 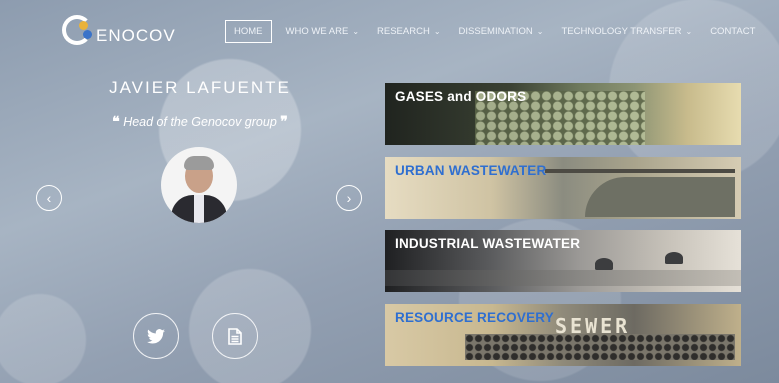 What do you see at coordinates (136, 35) in the screenshot?
I see `logo-text: ENOCOV` at bounding box center [136, 35].